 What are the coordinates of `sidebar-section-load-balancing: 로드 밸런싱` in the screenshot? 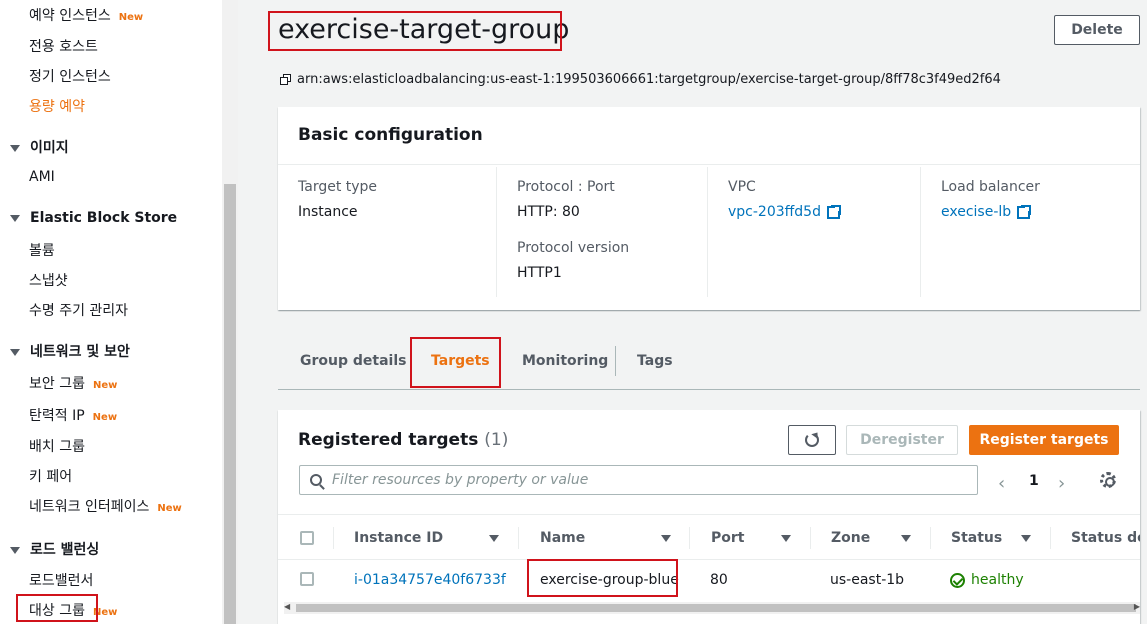 It's located at (54, 549).